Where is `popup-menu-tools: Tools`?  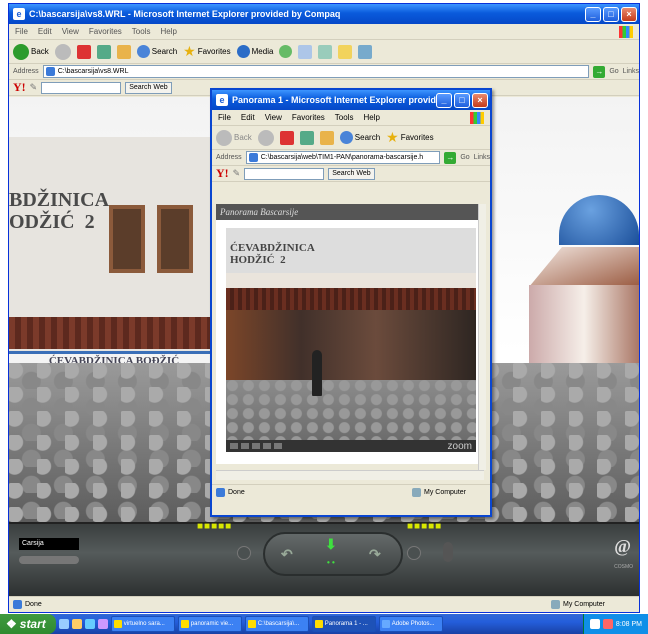
popup-menu-tools: Tools is located at coordinates (344, 117).